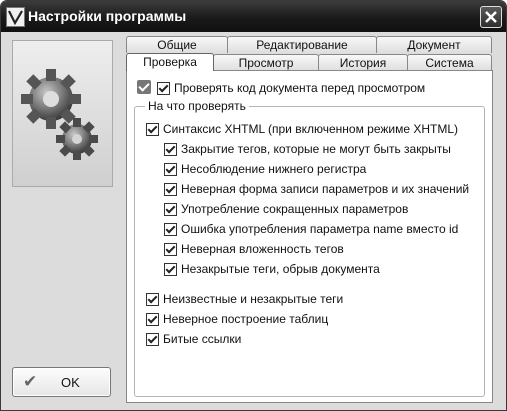 Image resolution: width=507 pixels, height=411 pixels. Describe the element at coordinates (295, 209) in the screenshot. I see `xhtml-subitem-label: Употребление сокращенных параметров` at that location.